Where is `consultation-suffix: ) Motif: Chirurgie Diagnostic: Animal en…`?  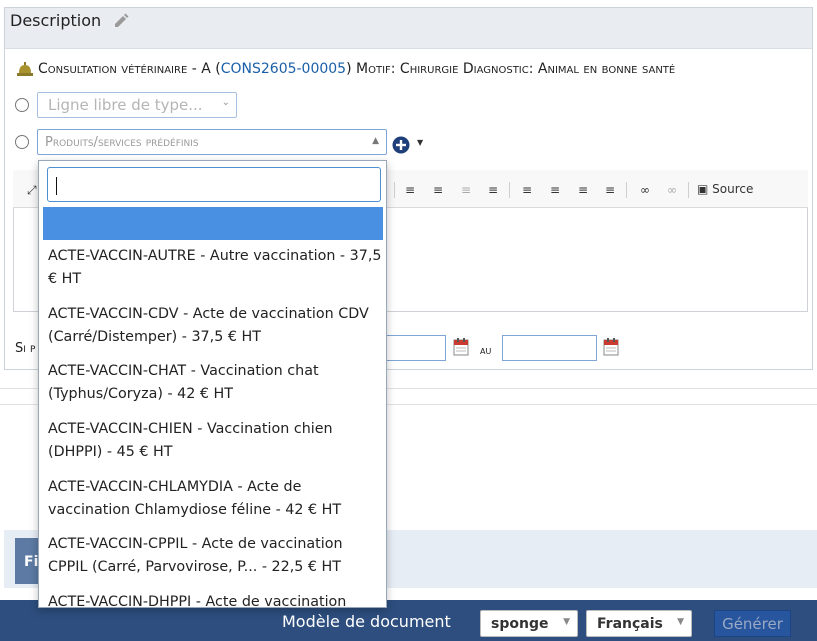 consultation-suffix: ) Motif: Chirurgie Diagnostic: Animal en… is located at coordinates (511, 69).